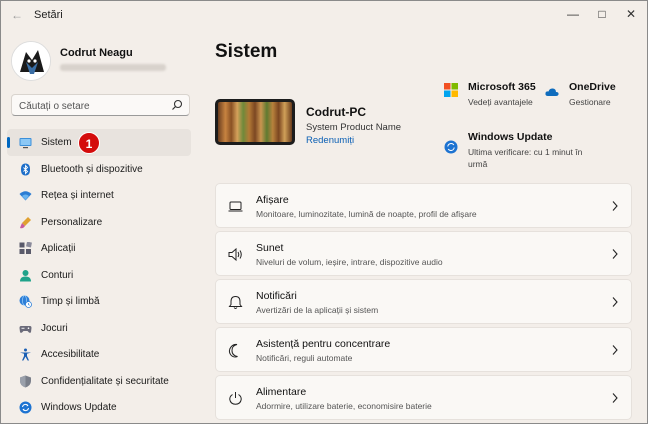 The height and width of the screenshot is (424, 648). What do you see at coordinates (590, 102) in the screenshot?
I see `quick-subtitle: Gestionare` at bounding box center [590, 102].